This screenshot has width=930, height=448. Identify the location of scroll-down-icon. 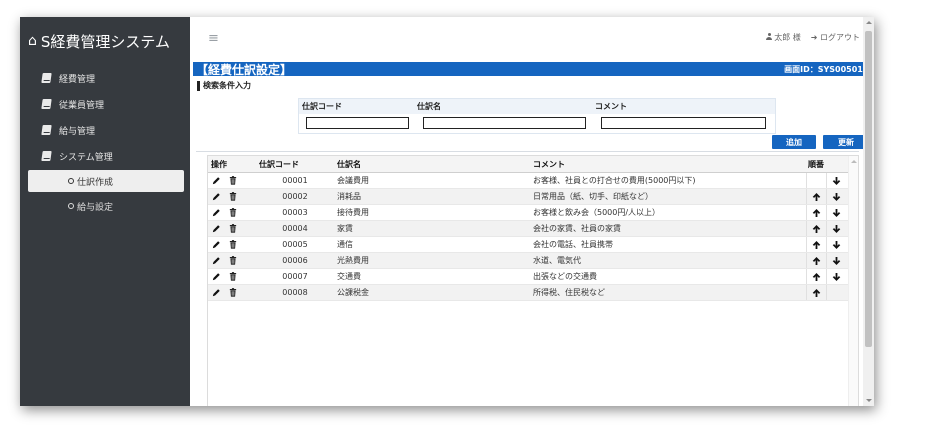
(869, 400).